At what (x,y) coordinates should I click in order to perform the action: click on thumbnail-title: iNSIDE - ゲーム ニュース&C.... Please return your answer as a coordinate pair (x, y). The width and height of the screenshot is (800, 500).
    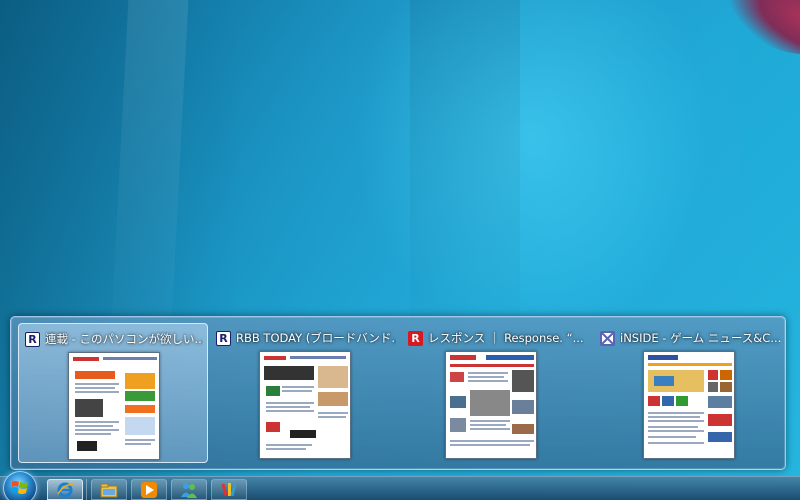
    Looking at the image, I should click on (700, 338).